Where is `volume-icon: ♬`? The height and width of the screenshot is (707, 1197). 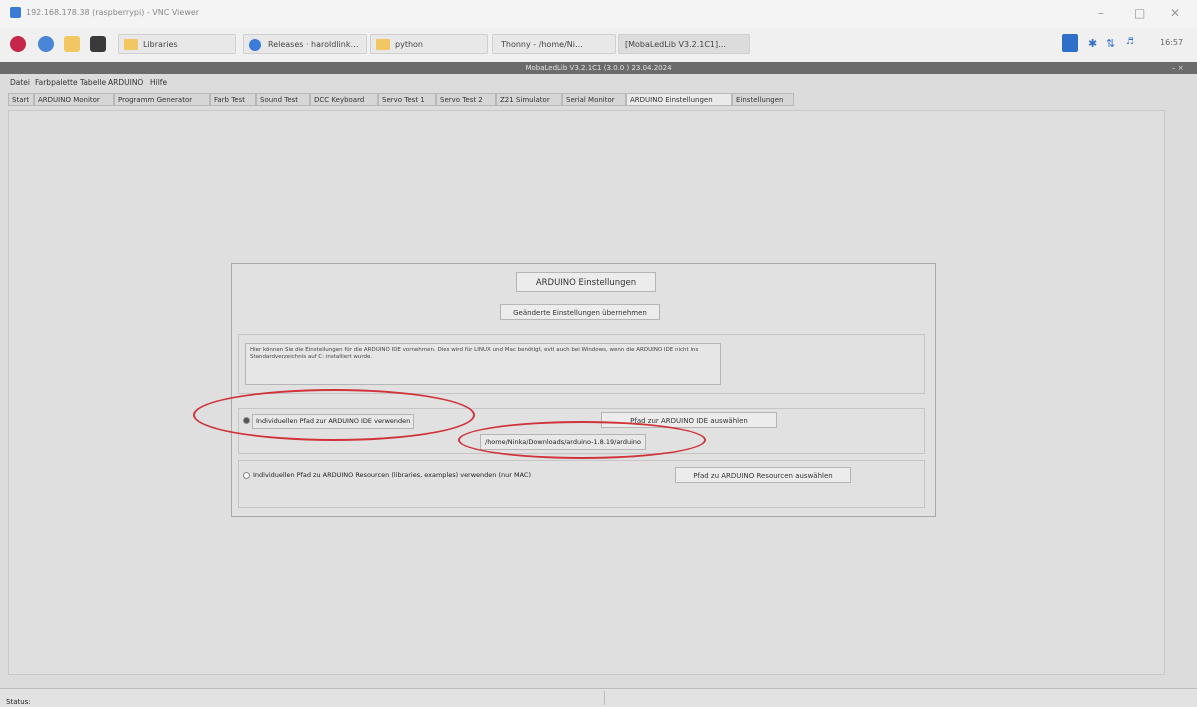 volume-icon: ♬ is located at coordinates (1130, 42).